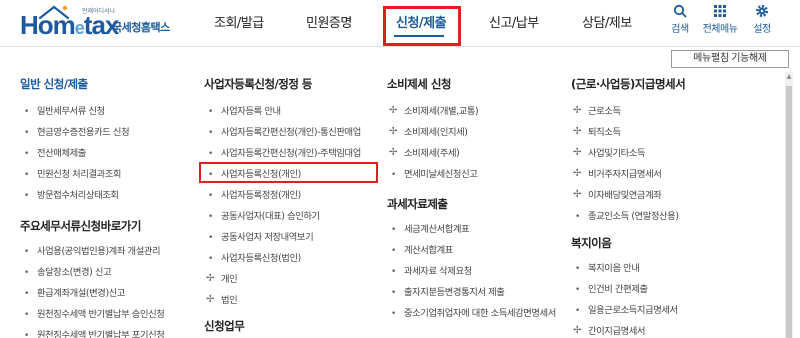 This screenshot has height=338, width=800. Describe the element at coordinates (607, 21) in the screenshot. I see `nav-consult-report: 상담/제보` at that location.